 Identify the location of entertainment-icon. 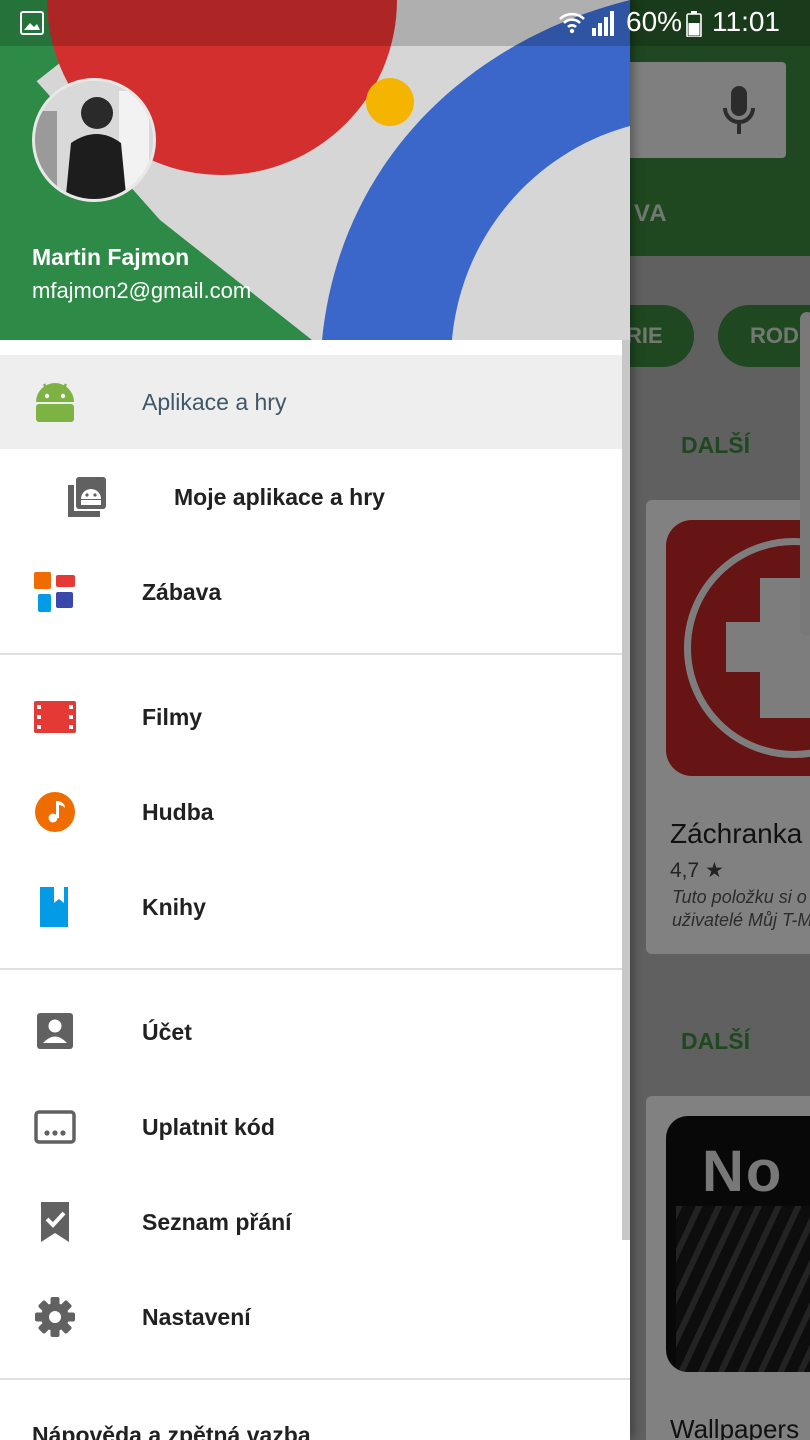
(54, 592).